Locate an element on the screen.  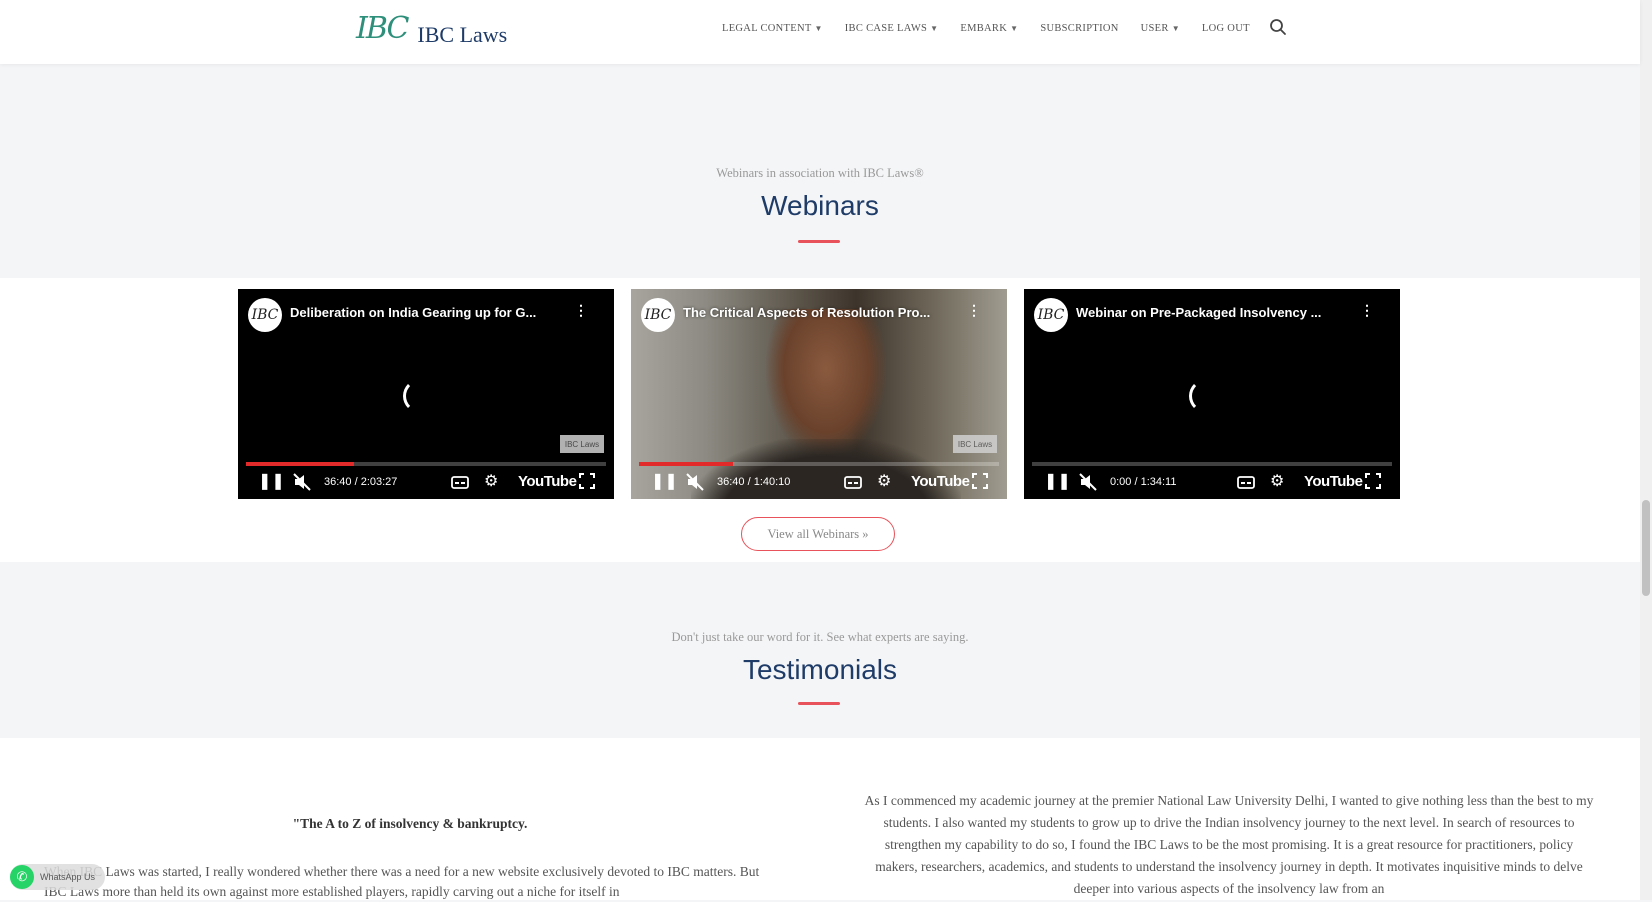
whatsapp-button: ✆ WhatsApp Us is located at coordinates (58, 877).